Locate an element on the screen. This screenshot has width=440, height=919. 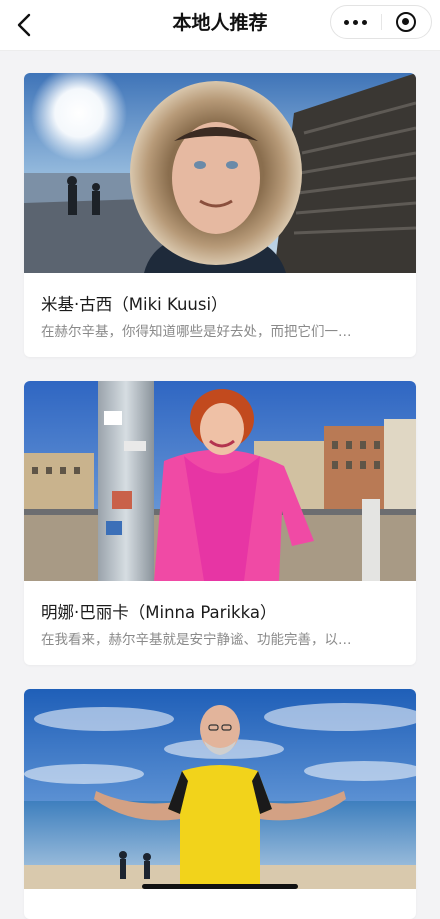
back-button is located at coordinates (26, 25).